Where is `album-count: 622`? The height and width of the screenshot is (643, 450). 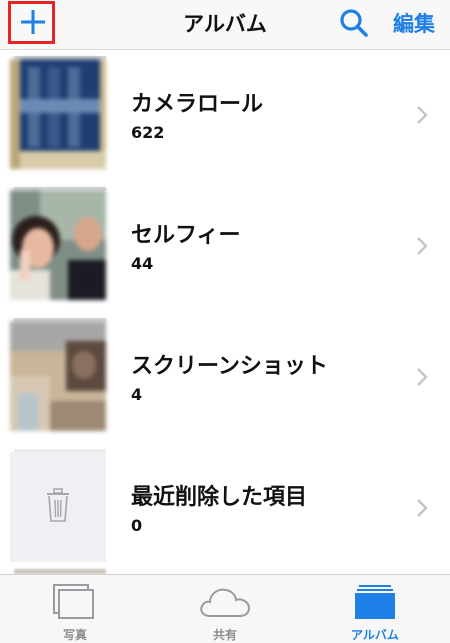
album-count: 622 is located at coordinates (148, 132).